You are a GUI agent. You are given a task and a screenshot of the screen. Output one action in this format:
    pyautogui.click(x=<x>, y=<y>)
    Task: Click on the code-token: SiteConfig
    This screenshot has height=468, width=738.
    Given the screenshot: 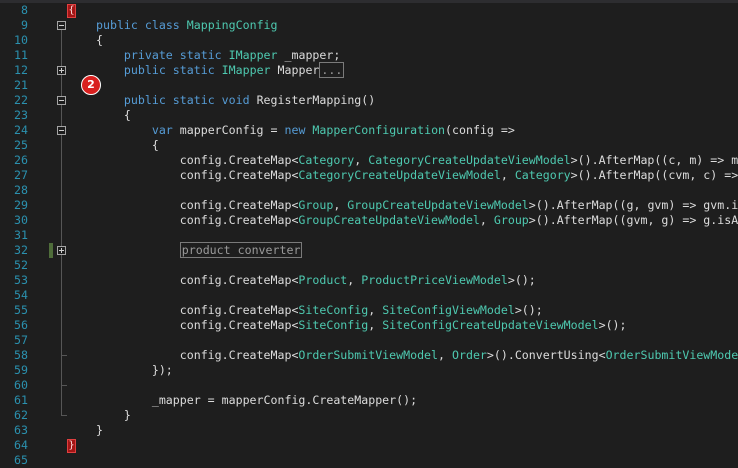 What is the action you would take?
    pyautogui.click(x=333, y=310)
    